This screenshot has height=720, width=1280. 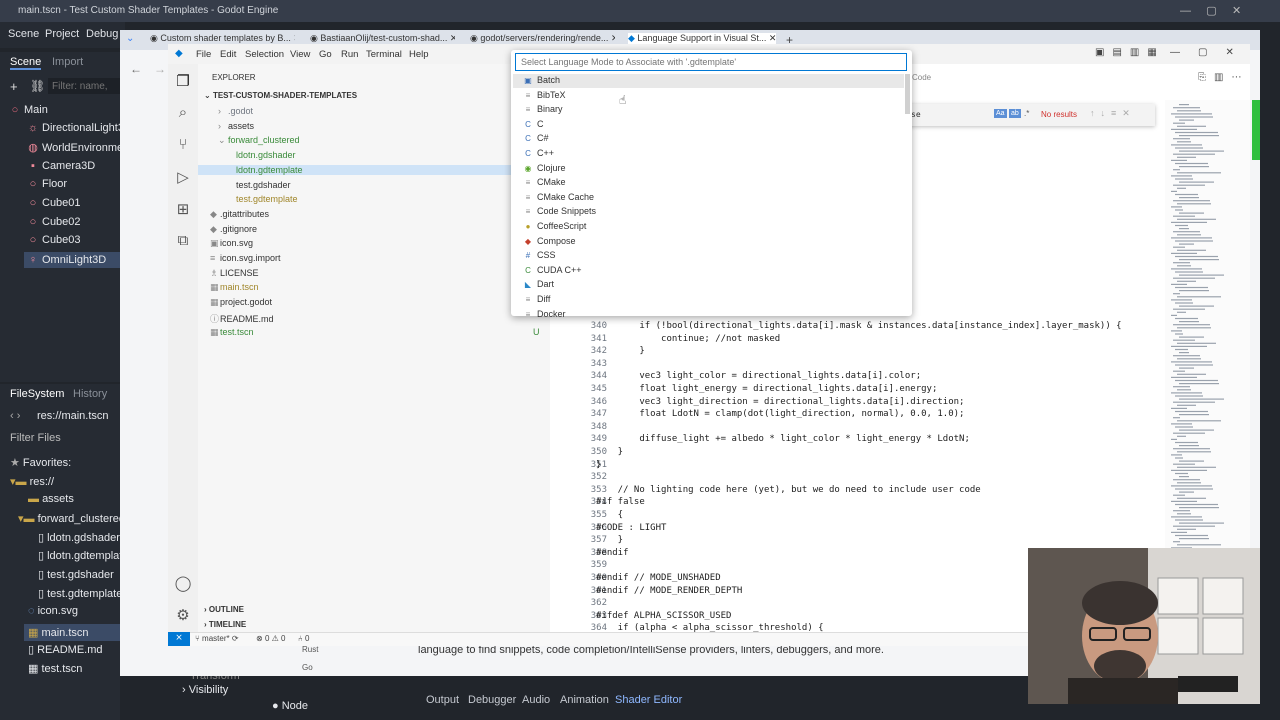 What do you see at coordinates (264, 54) in the screenshot?
I see `vs-menu-selection: Selection` at bounding box center [264, 54].